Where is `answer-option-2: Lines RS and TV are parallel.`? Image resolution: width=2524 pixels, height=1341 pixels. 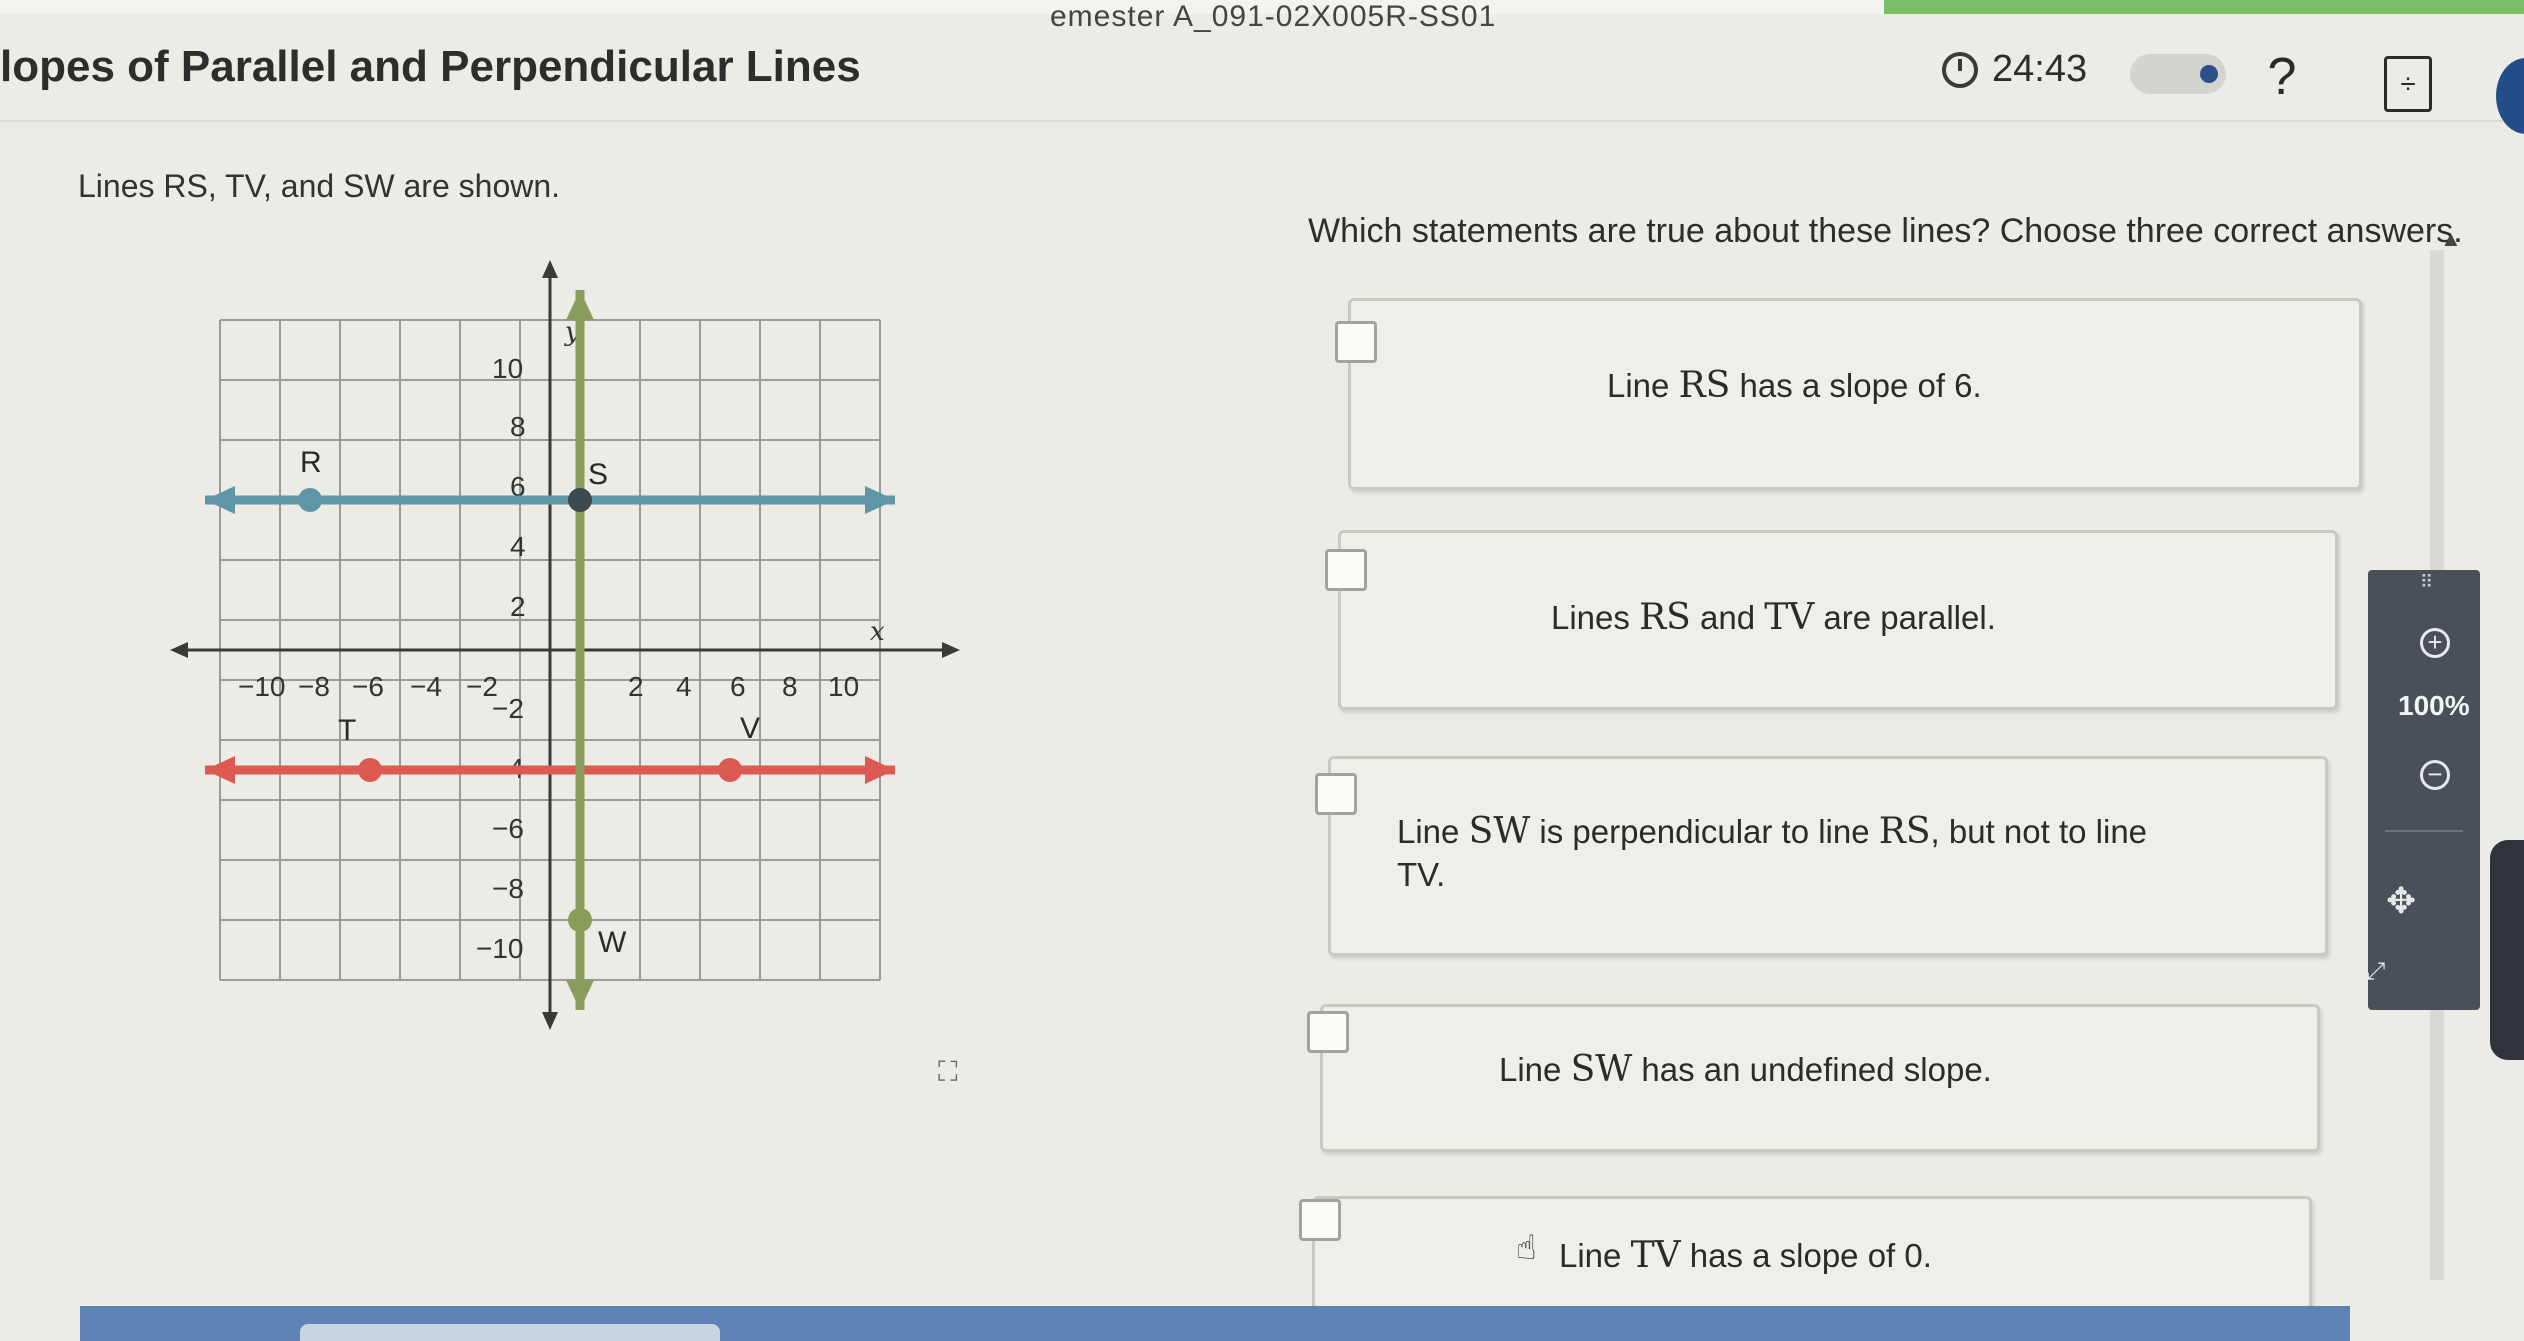
answer-option-2: Lines RS and TV are parallel. is located at coordinates (1831, 620).